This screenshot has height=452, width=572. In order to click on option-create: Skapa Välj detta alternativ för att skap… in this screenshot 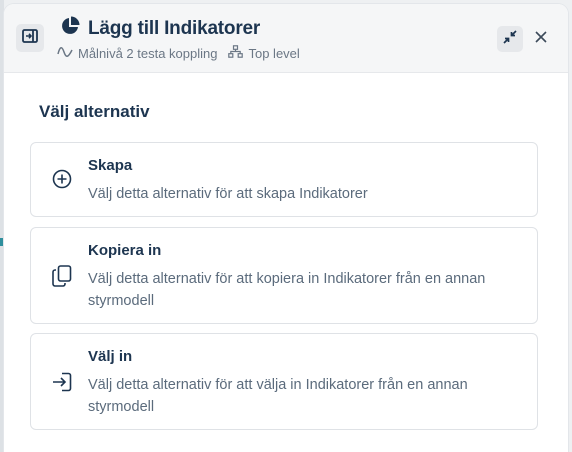, I will do `click(284, 179)`.